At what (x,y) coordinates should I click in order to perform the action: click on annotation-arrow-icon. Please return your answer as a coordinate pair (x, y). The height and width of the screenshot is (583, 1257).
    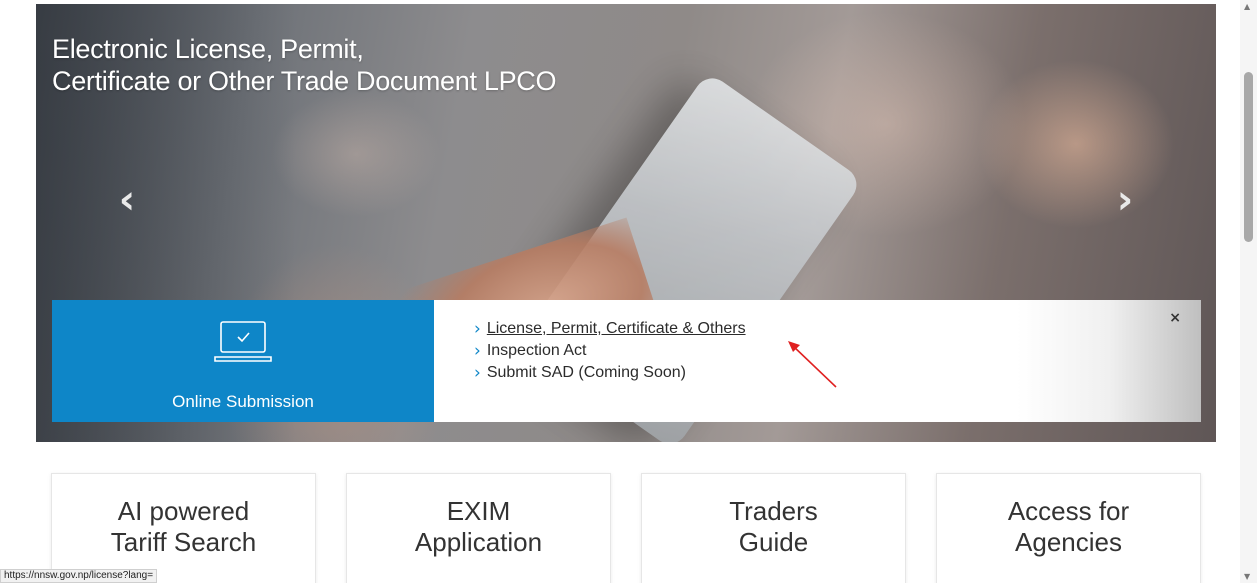
    Looking at the image, I should click on (812, 364).